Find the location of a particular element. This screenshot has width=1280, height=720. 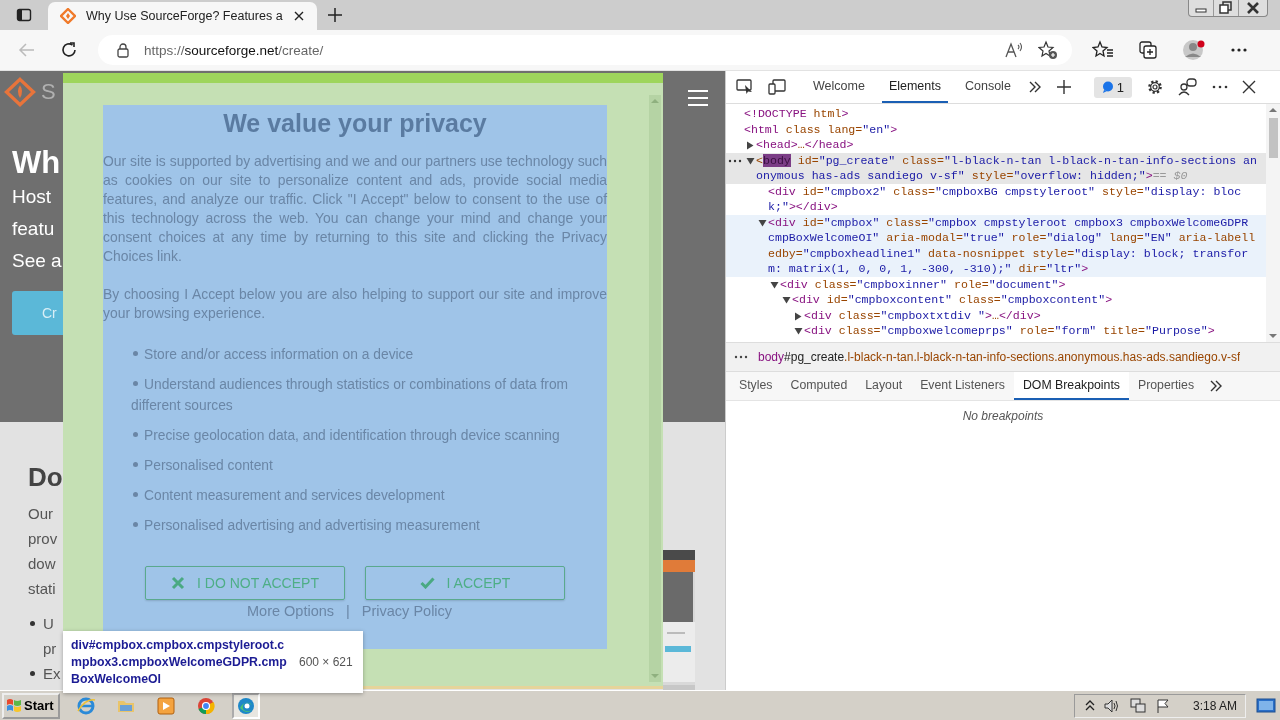

issues-count: 1 is located at coordinates (1120, 87).